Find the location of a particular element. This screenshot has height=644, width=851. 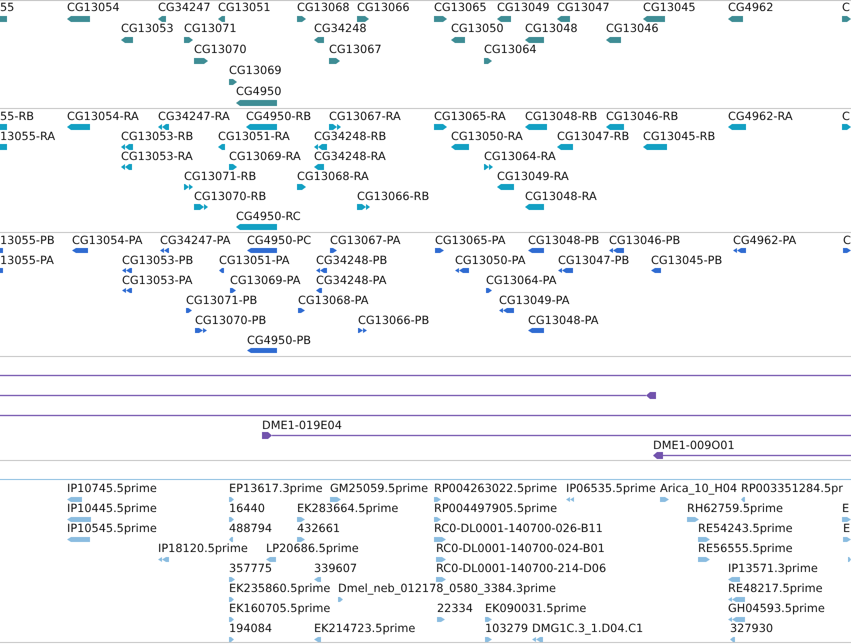

feature-label: RC0-DL0001-140700-214-D06 is located at coordinates (521, 569).